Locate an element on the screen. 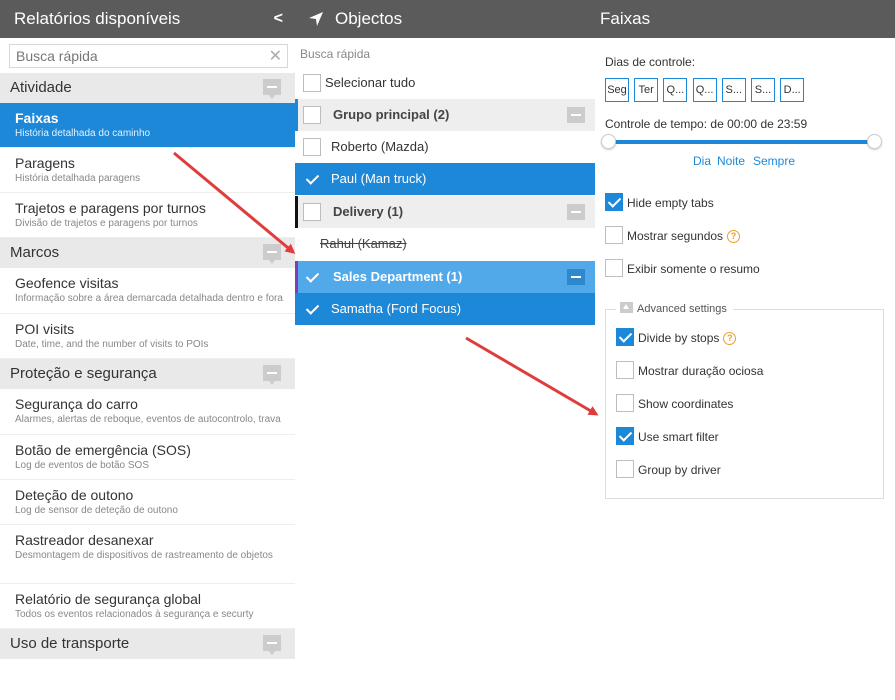 The image size is (895, 700). report-title: Botão de emergência (SOS) is located at coordinates (103, 450).